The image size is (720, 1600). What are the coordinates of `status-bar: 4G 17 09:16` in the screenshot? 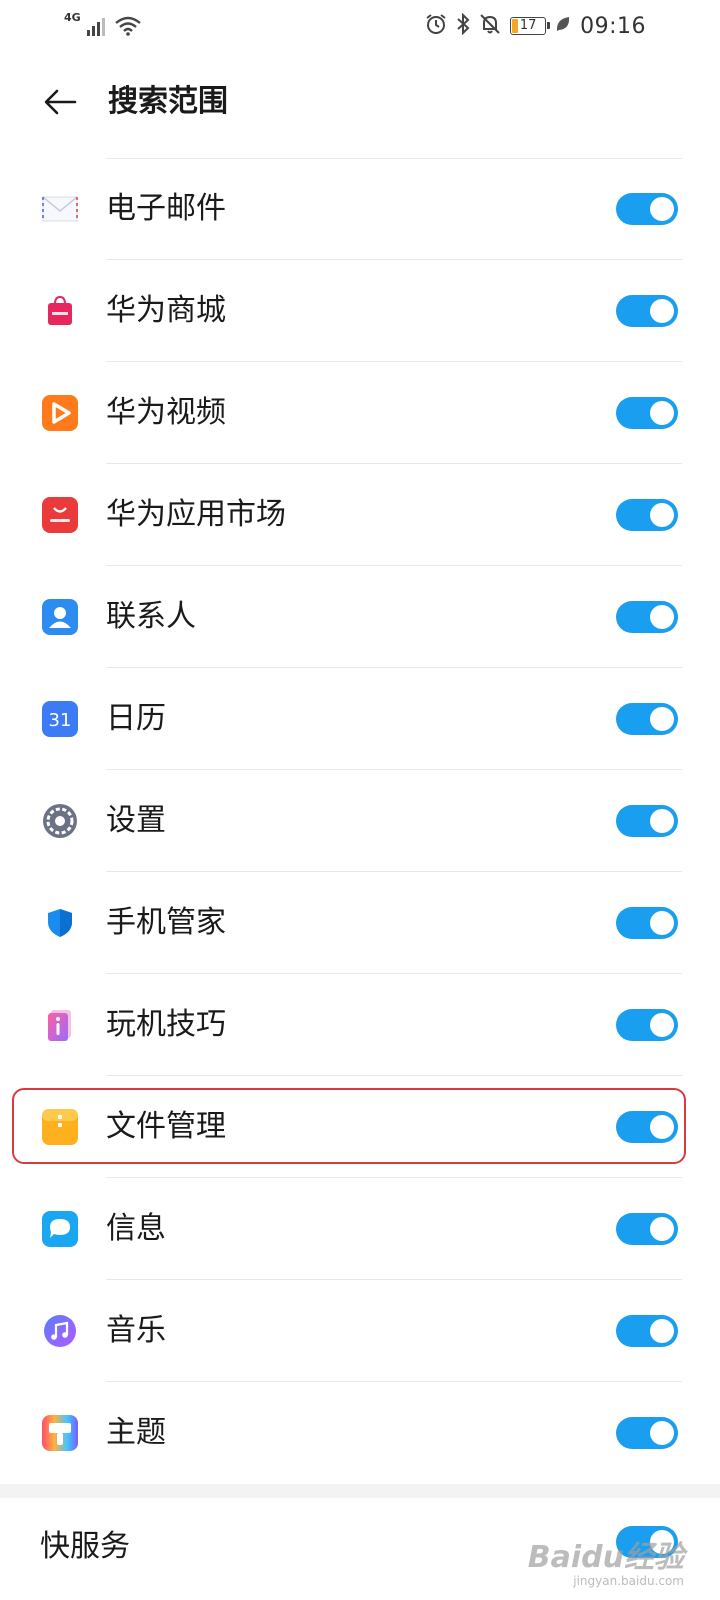 It's located at (360, 26).